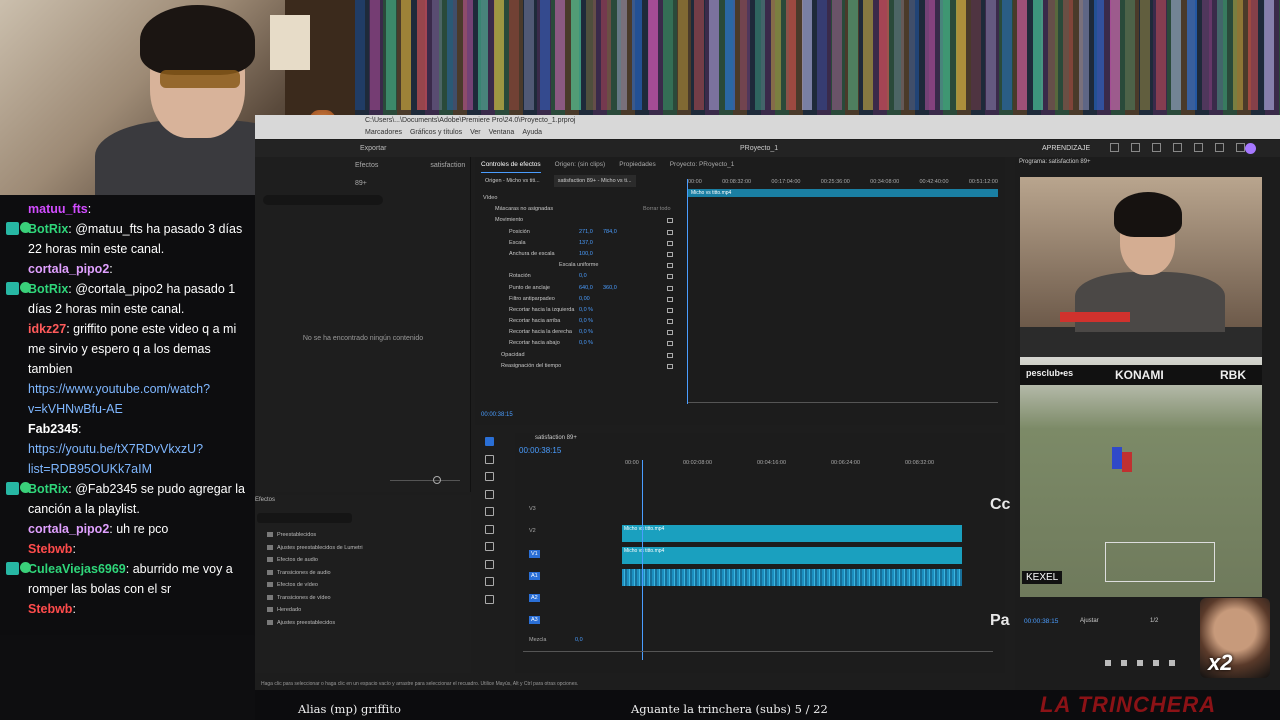 The width and height of the screenshot is (1280, 720). Describe the element at coordinates (532, 132) in the screenshot. I see `menu-item: Ayuda` at that location.